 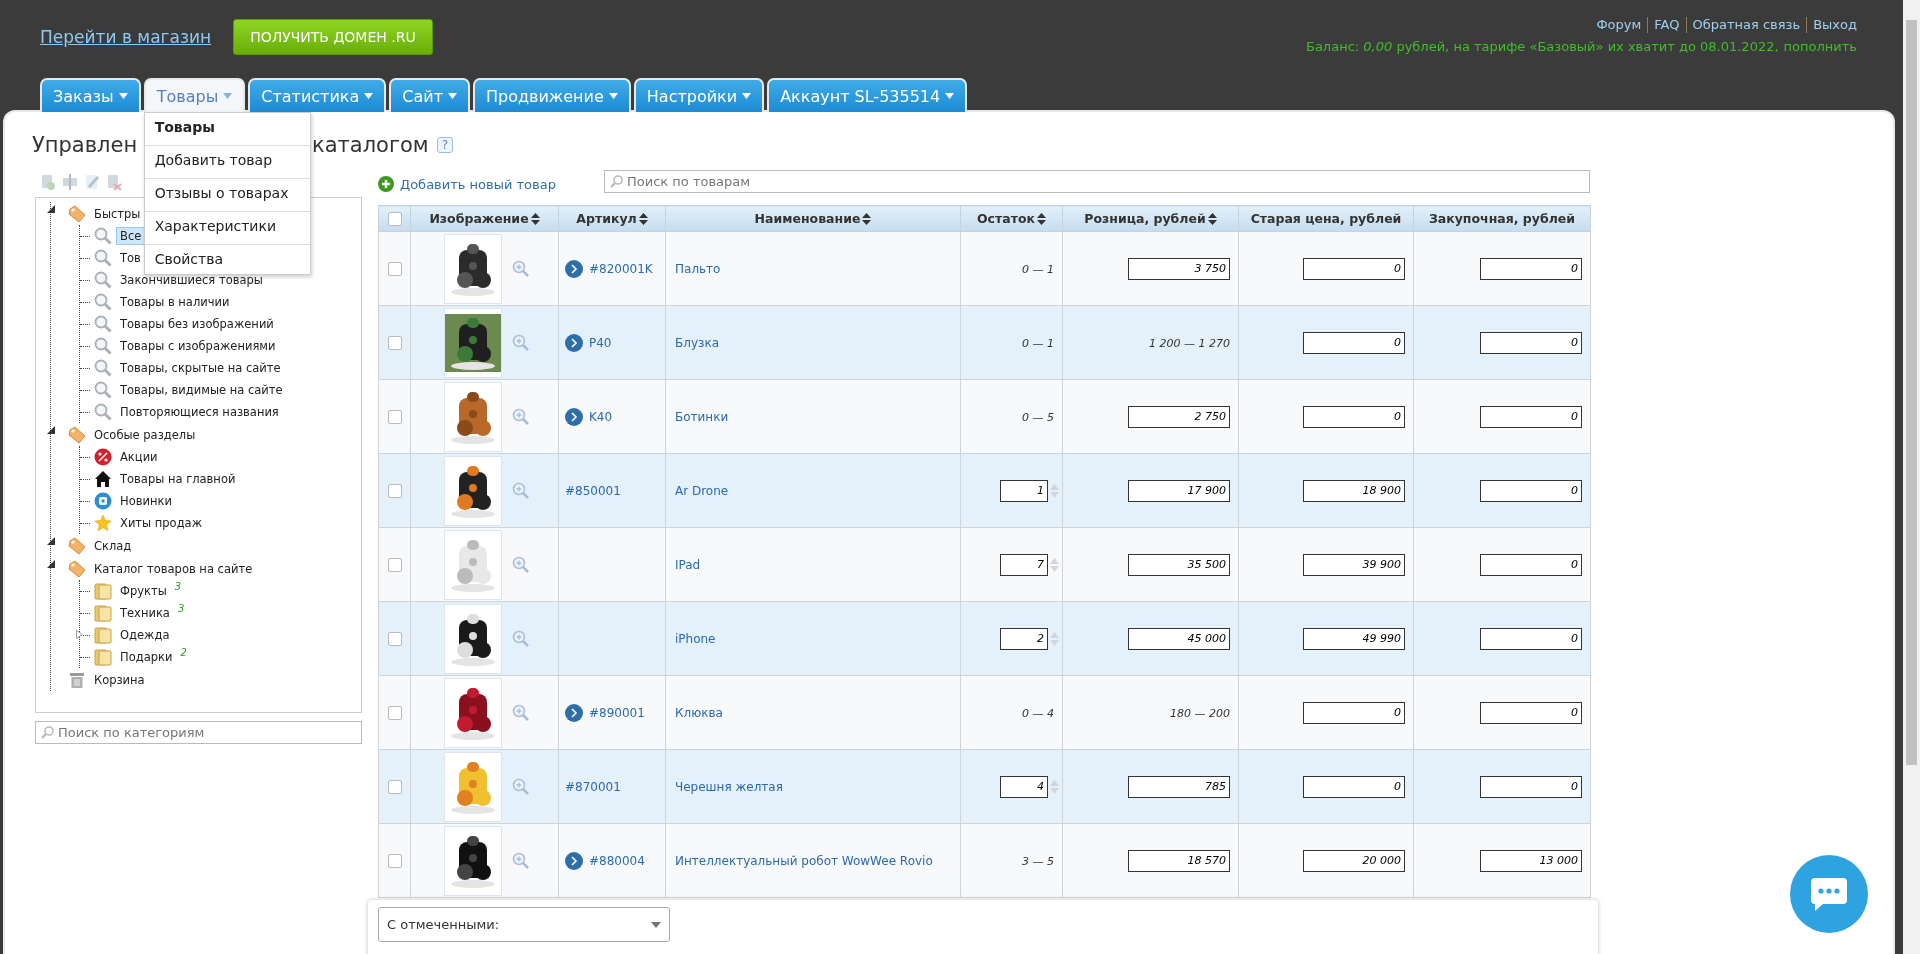 What do you see at coordinates (394, 219) in the screenshot?
I see `select-all-checkbox` at bounding box center [394, 219].